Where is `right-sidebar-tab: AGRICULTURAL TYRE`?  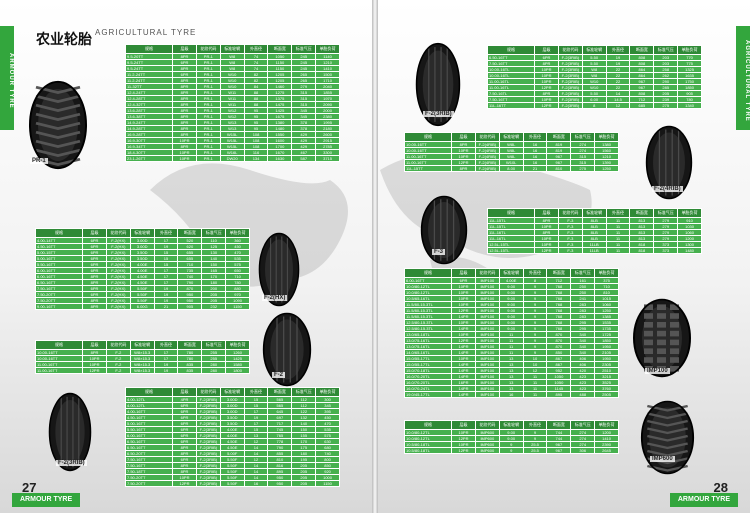
right-sidebar-tab: AGRICULTURAL TYRE is located at coordinates (743, 78).